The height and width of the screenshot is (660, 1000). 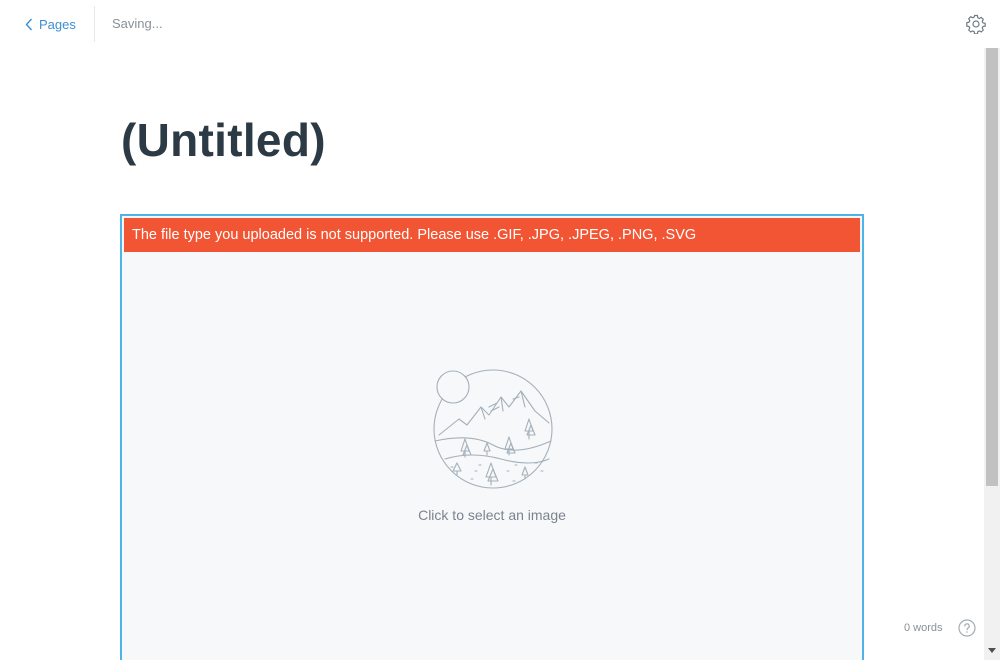 What do you see at coordinates (493, 429) in the screenshot?
I see `landscape-illustration-icon` at bounding box center [493, 429].